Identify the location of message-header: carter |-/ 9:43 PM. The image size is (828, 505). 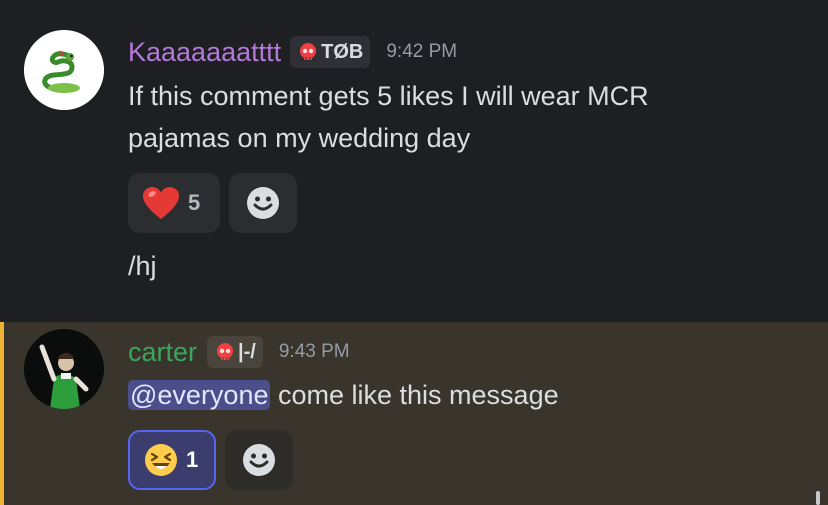
(239, 352).